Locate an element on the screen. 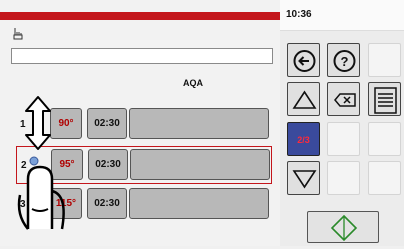  list-icon is located at coordinates (385, 100).